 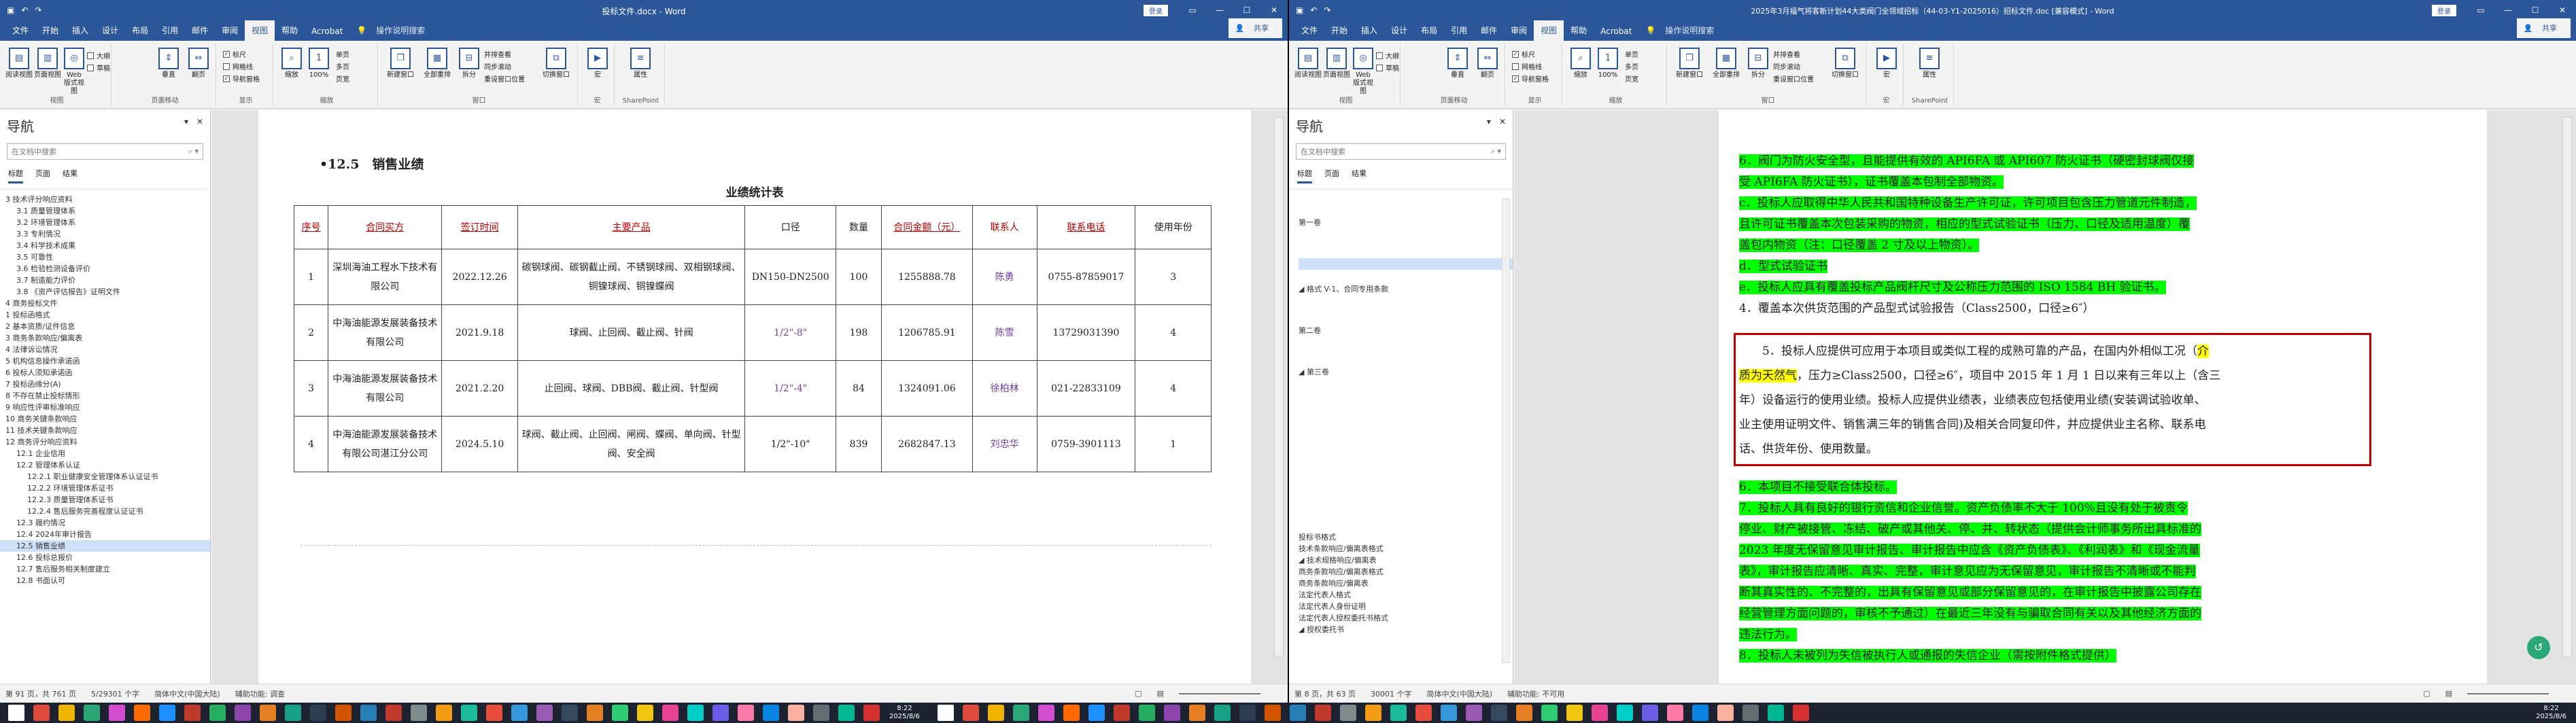 What do you see at coordinates (342, 78) in the screenshot?
I see `page-width-button: 页宽` at bounding box center [342, 78].